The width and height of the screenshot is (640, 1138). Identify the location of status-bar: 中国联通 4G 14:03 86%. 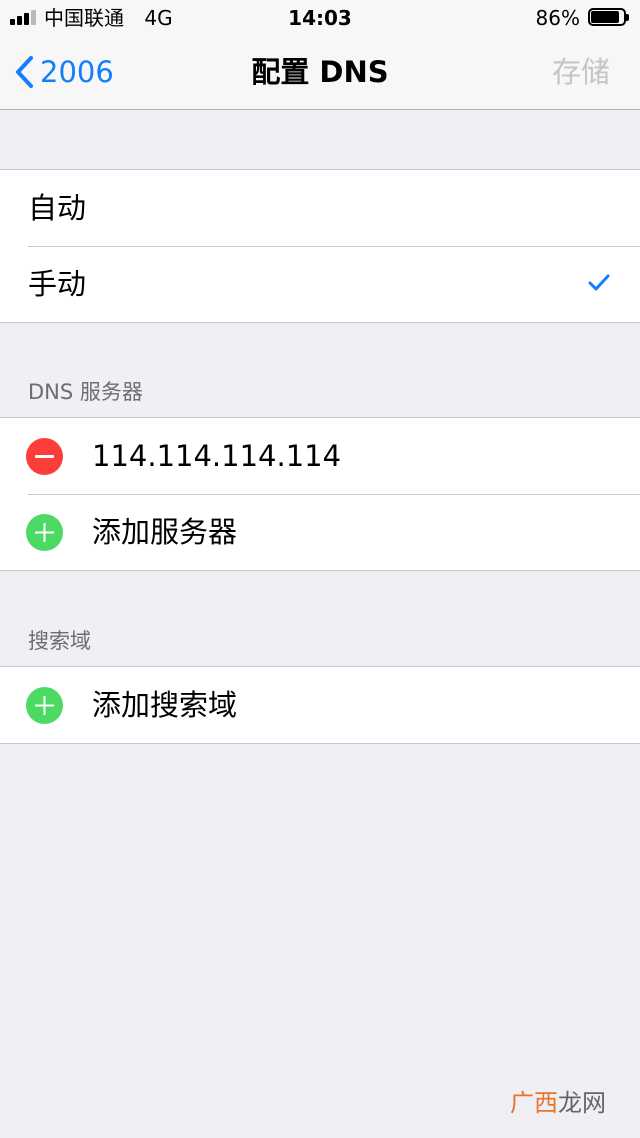
(320, 18).